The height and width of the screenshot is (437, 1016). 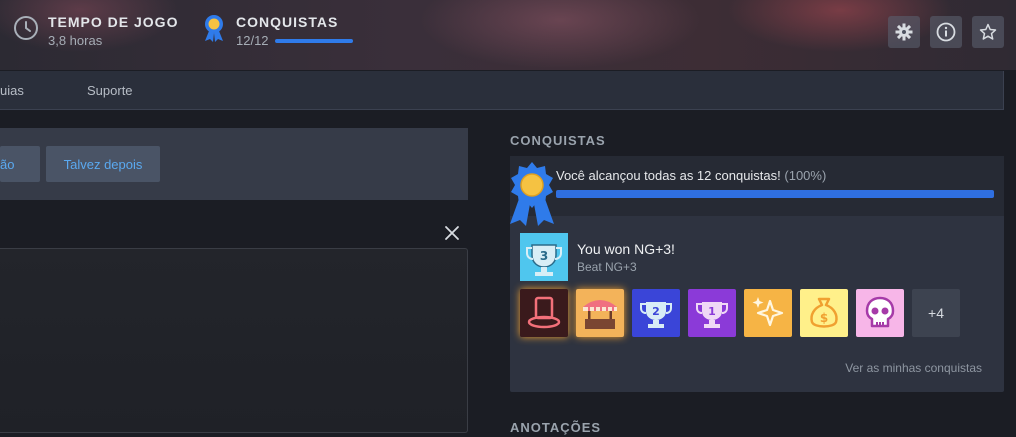 I want to click on achievements-title: CONQUISTAS, so click(x=287, y=22).